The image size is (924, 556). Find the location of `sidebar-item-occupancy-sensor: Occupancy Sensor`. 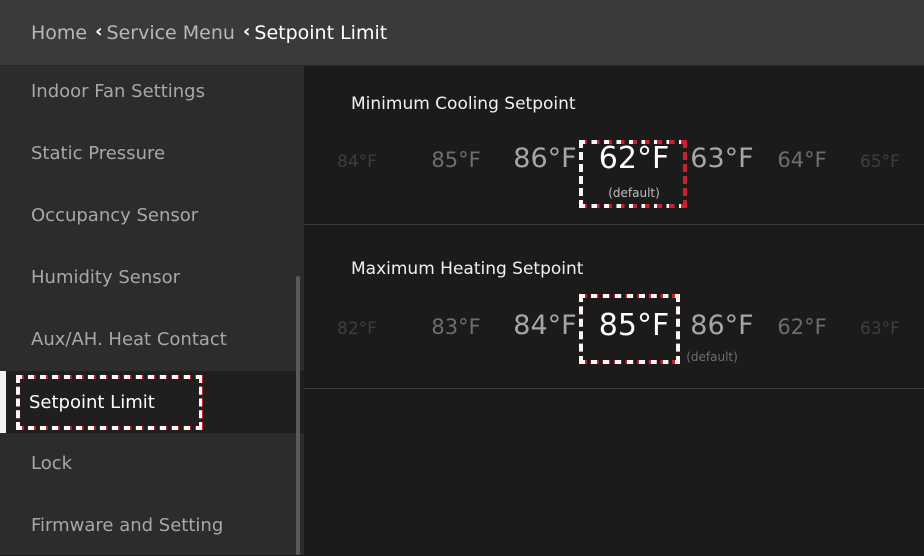

sidebar-item-occupancy-sensor: Occupancy Sensor is located at coordinates (152, 215).